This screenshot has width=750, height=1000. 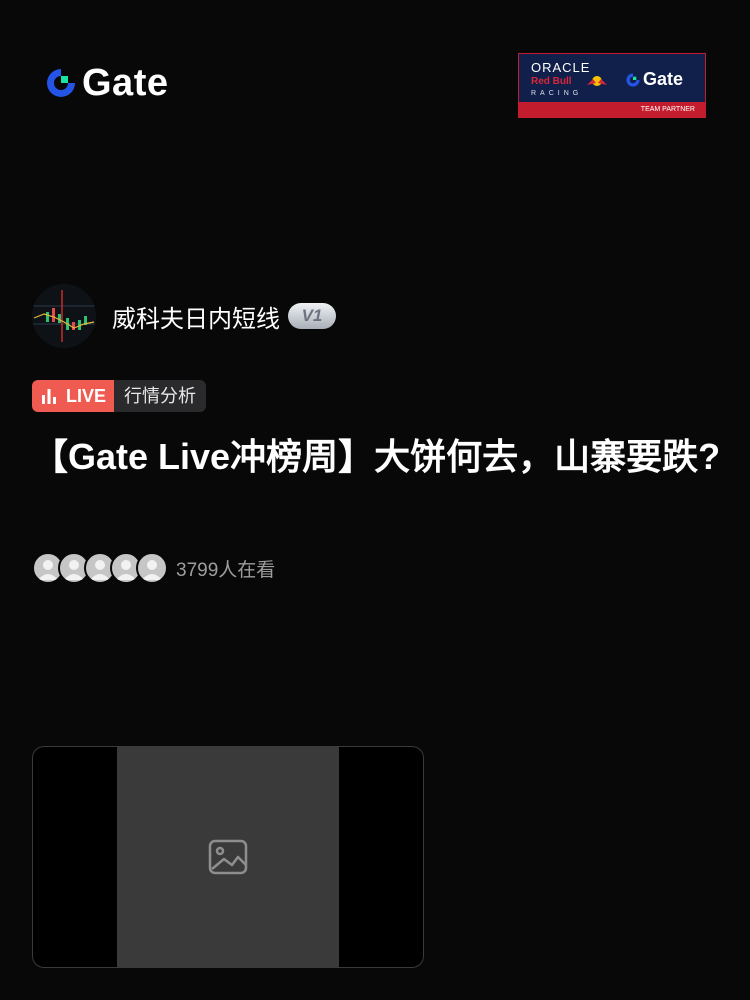 I want to click on image-placeholder-icon, so click(x=228, y=857).